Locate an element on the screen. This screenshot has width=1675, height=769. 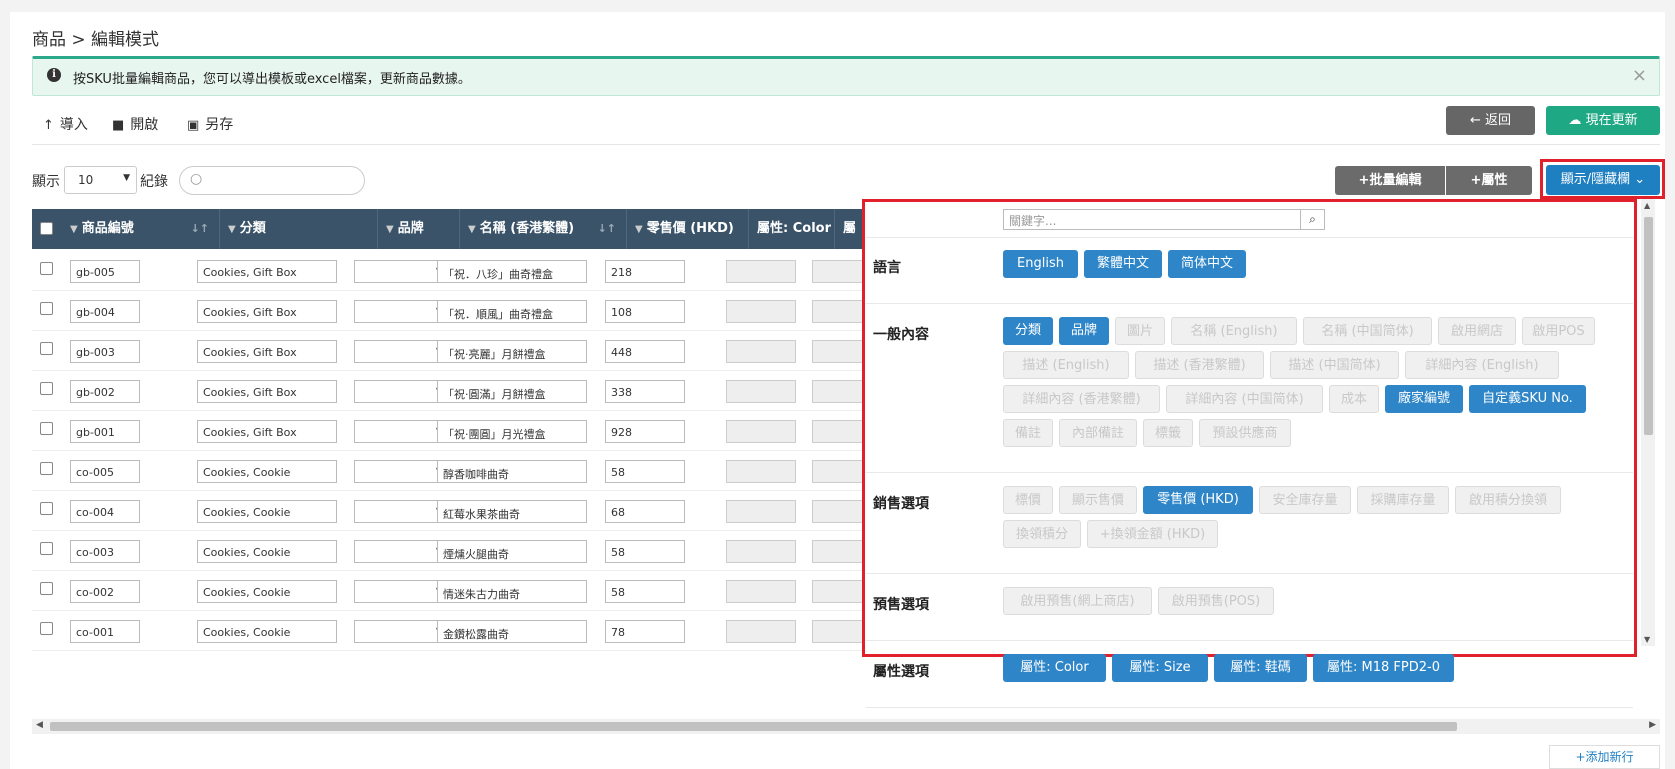
column-toggle-tag: +換領金額 (HKD) is located at coordinates (1152, 534).